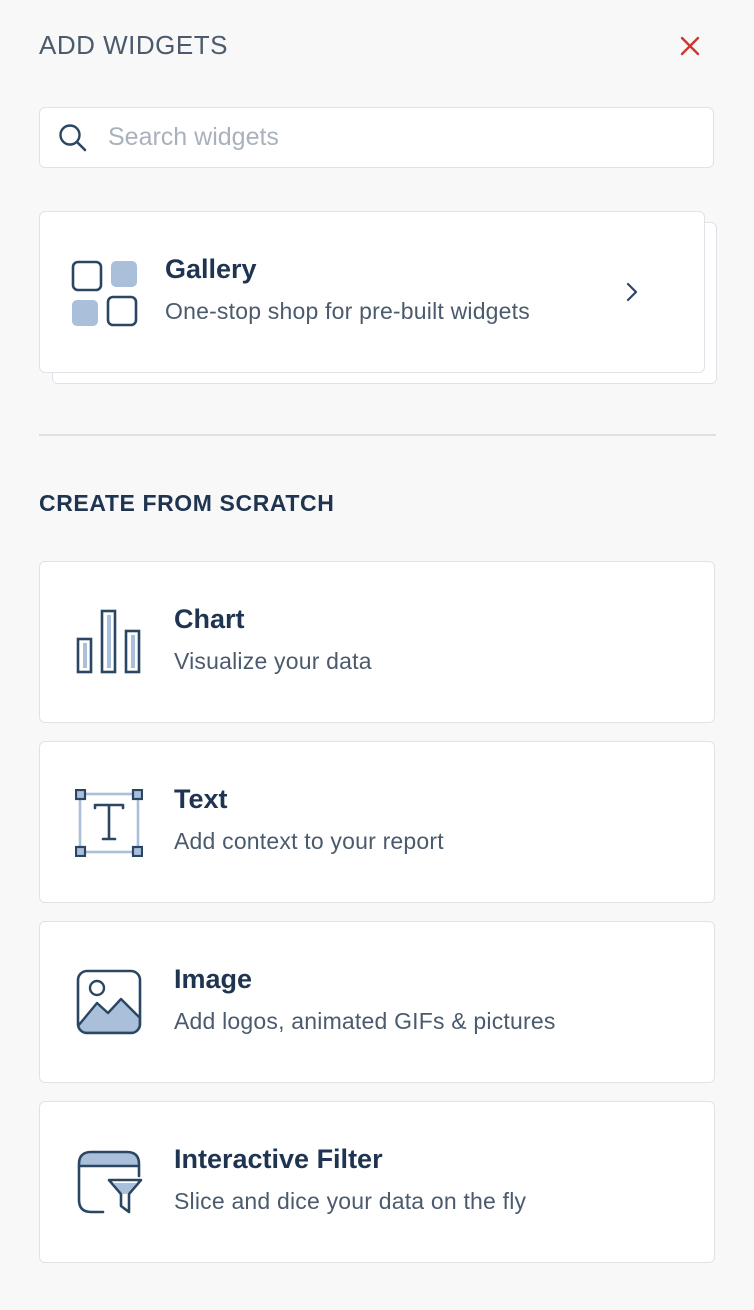 The width and height of the screenshot is (754, 1310). What do you see at coordinates (109, 1002) in the screenshot?
I see `image-icon` at bounding box center [109, 1002].